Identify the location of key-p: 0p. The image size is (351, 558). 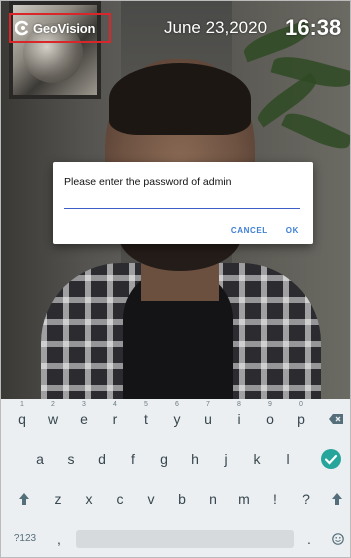
(301, 418).